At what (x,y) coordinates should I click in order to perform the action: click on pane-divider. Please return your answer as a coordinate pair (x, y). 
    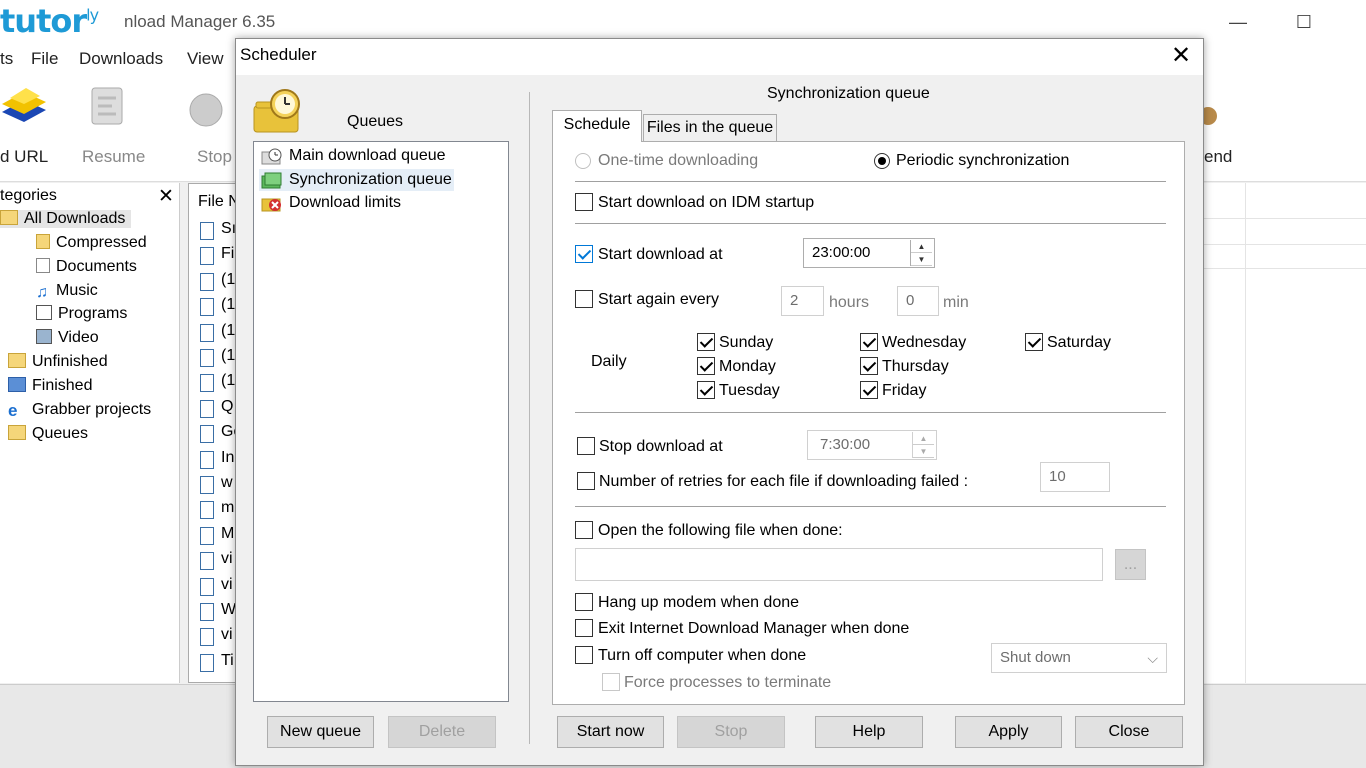
    Looking at the image, I should click on (529, 418).